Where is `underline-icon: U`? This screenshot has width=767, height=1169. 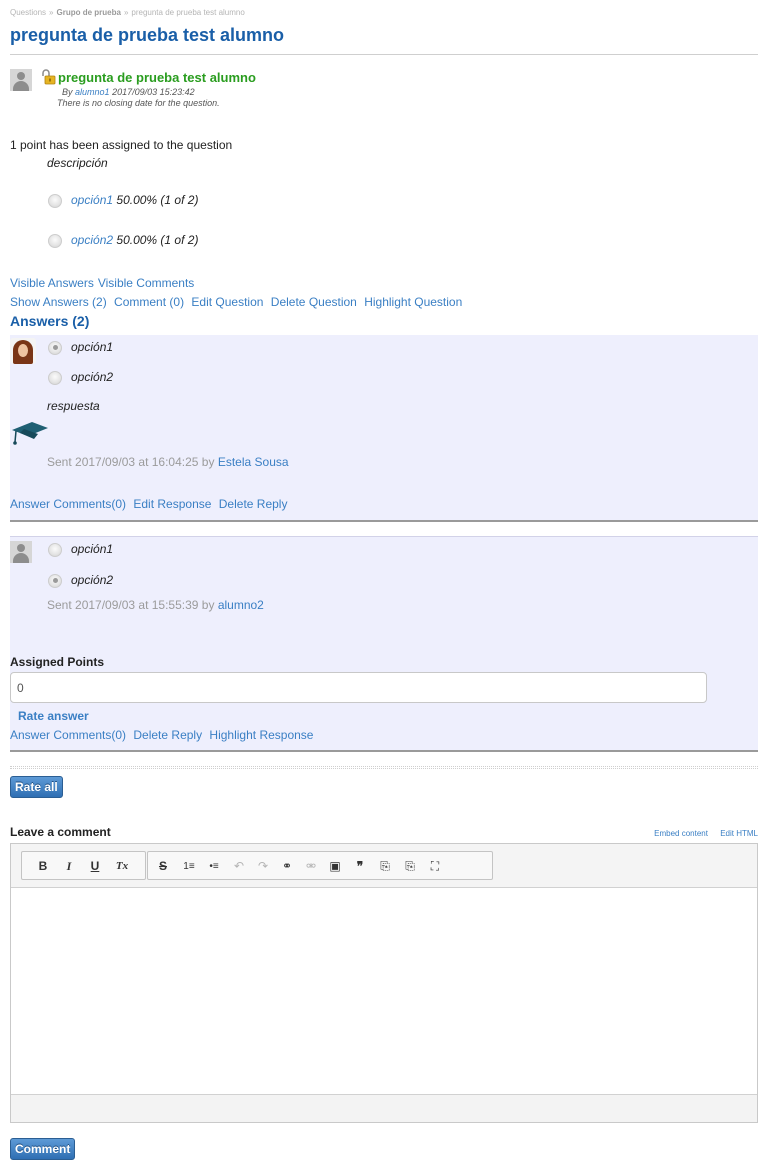 underline-icon: U is located at coordinates (95, 866).